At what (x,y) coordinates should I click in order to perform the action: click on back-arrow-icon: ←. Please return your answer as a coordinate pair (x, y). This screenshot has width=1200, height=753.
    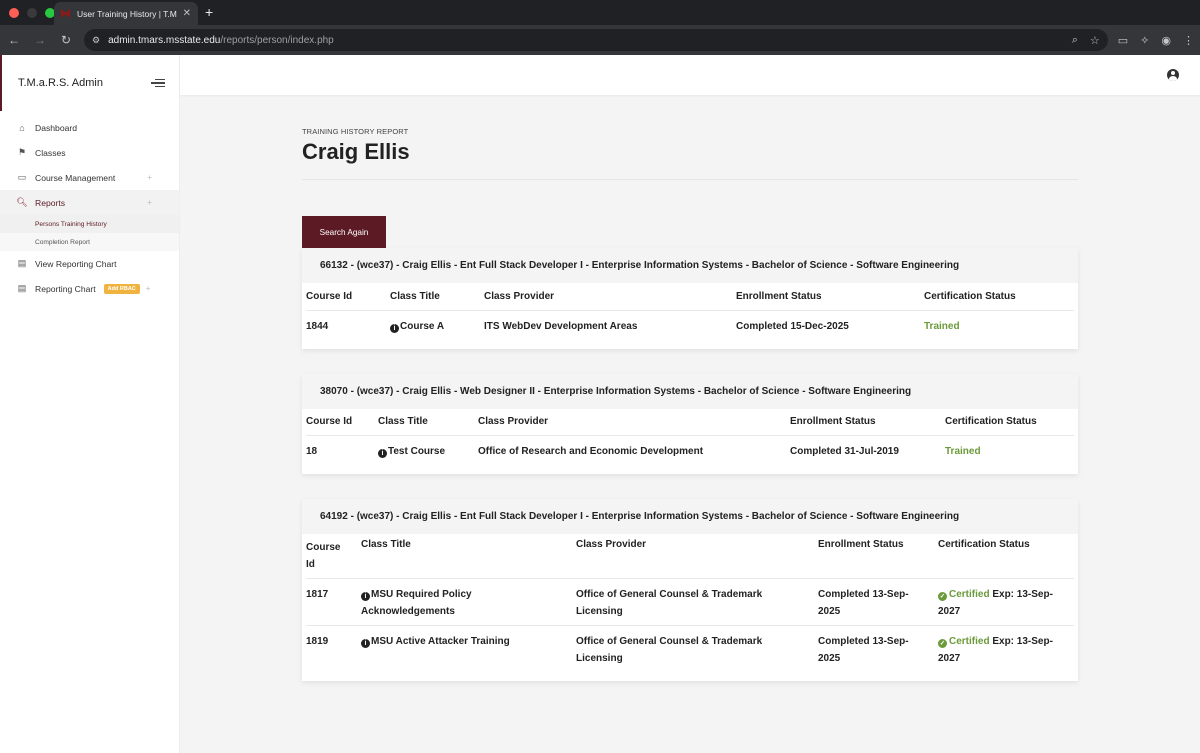
    Looking at the image, I should click on (14, 40).